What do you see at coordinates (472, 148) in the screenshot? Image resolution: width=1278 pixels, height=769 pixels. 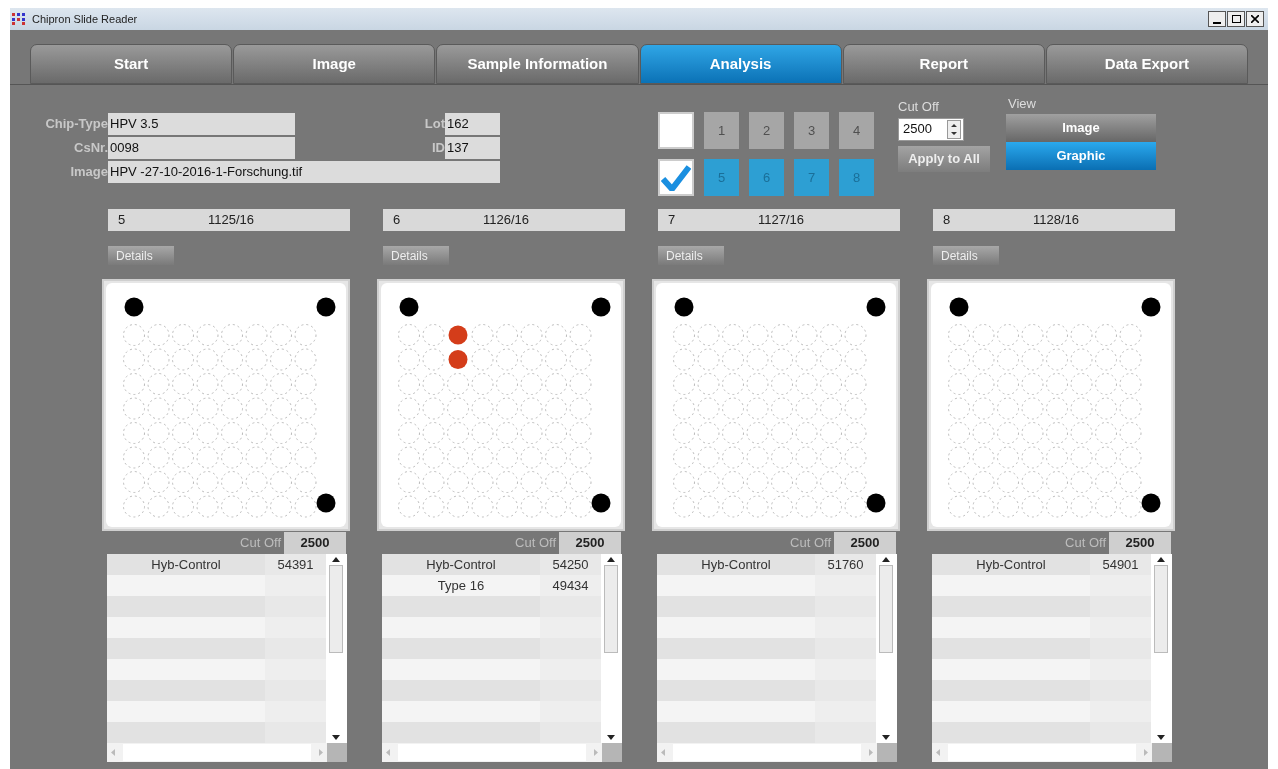 I see `text-field: 137` at bounding box center [472, 148].